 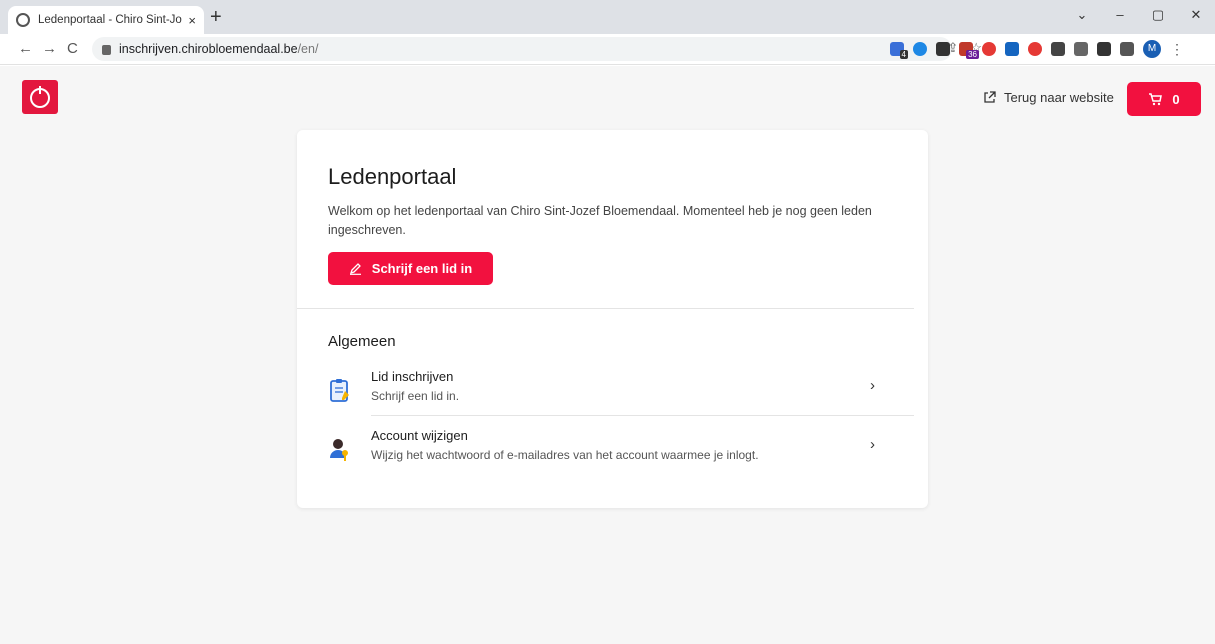 I want to click on menu-item-subtitle: Schrijf een lid in., so click(x=415, y=396).